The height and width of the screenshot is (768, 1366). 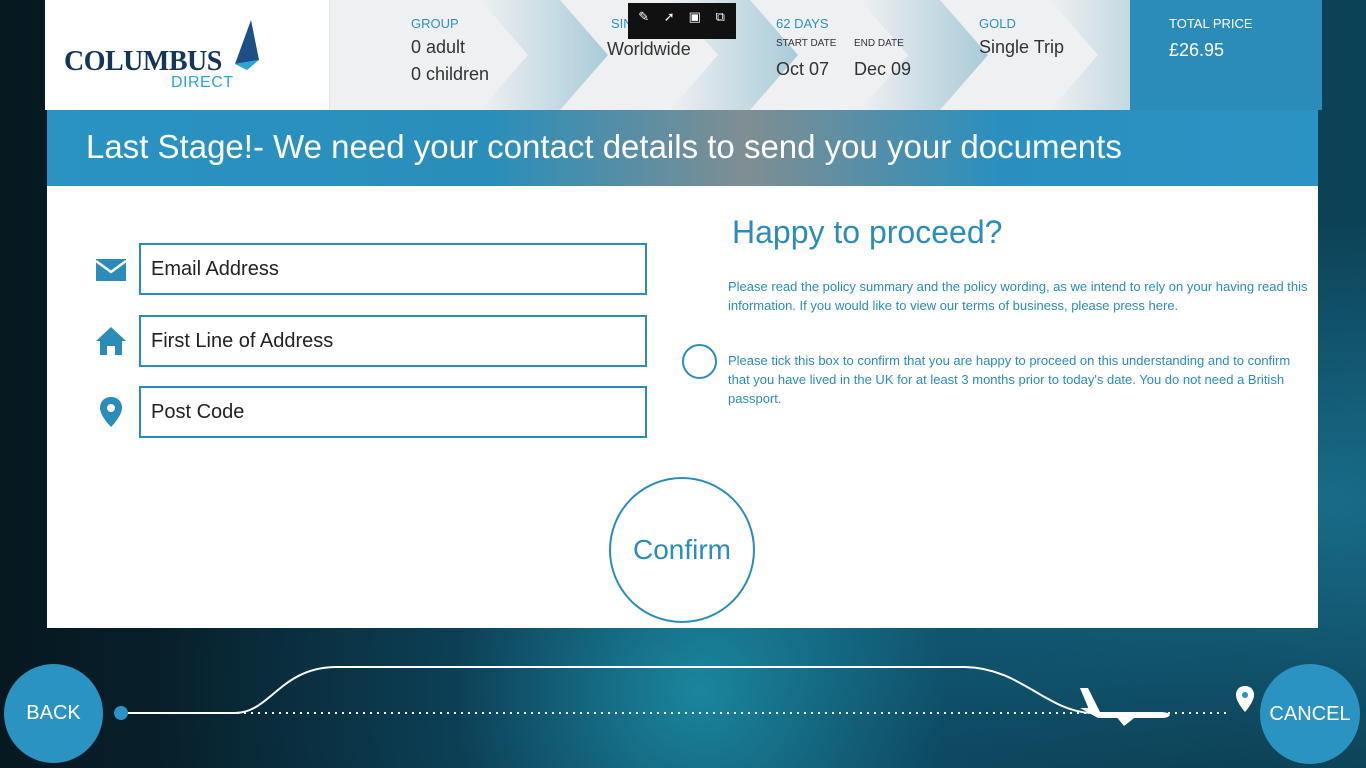 I want to click on journey-start-dot, so click(x=121, y=713).